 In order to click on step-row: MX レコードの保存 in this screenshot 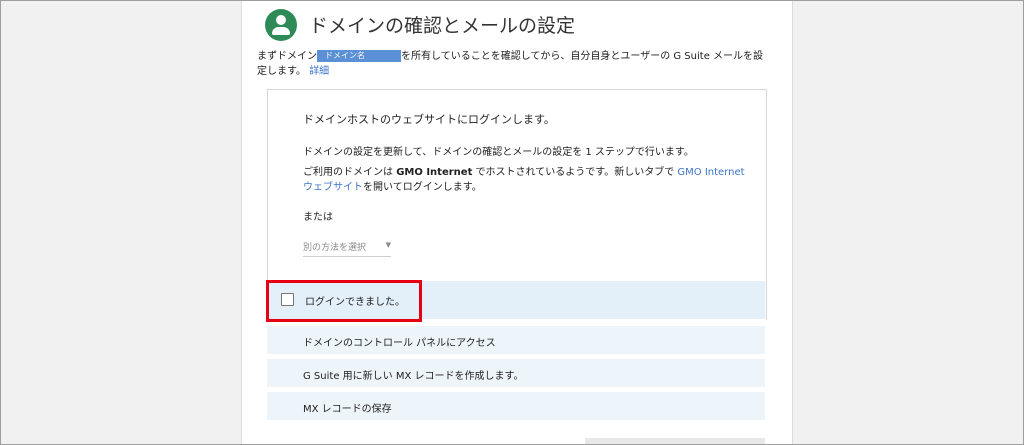, I will do `click(516, 406)`.